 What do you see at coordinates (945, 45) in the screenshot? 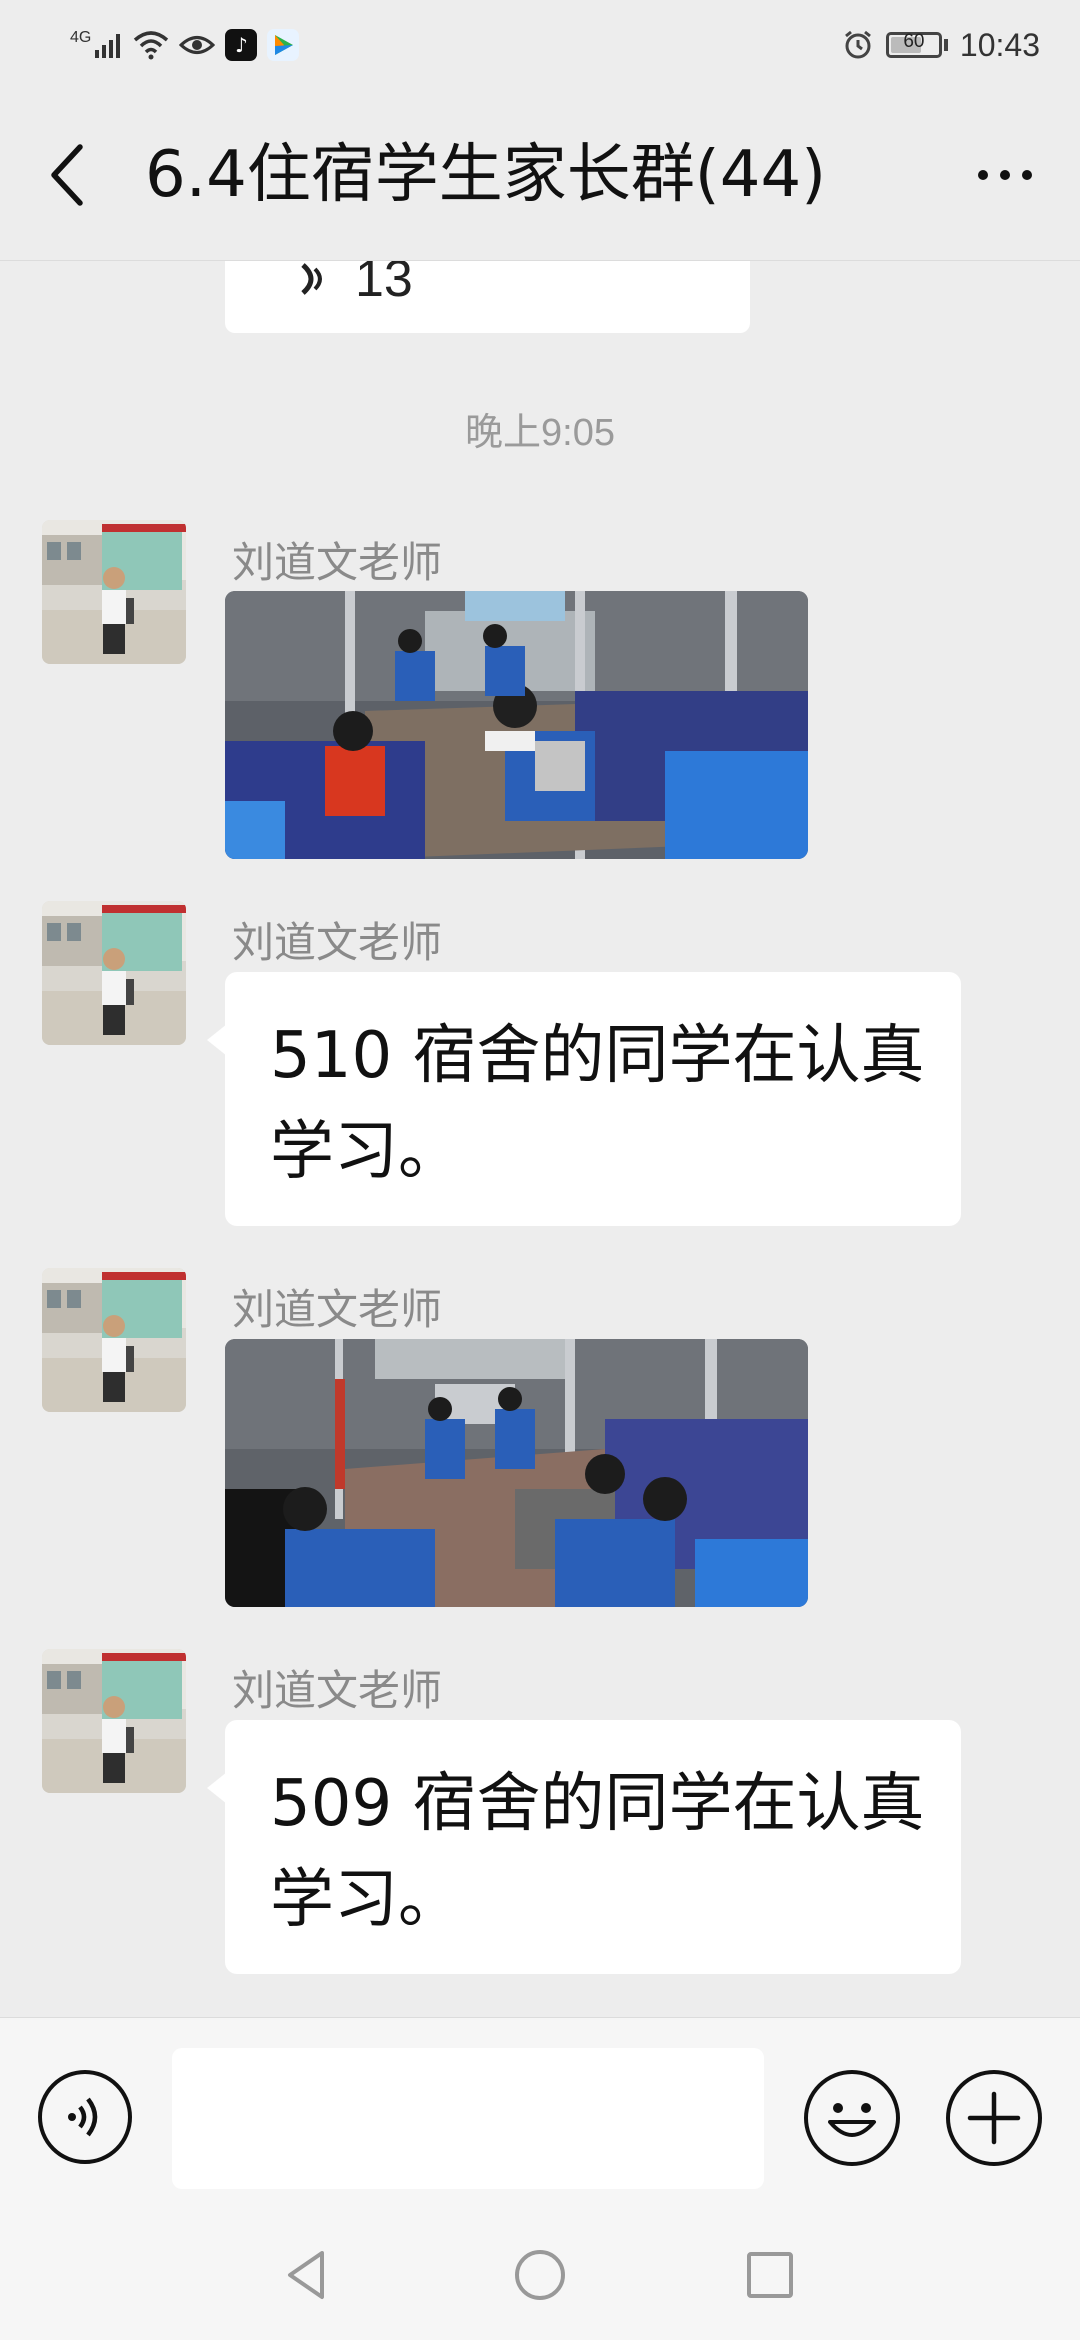
I see `battery-cap` at bounding box center [945, 45].